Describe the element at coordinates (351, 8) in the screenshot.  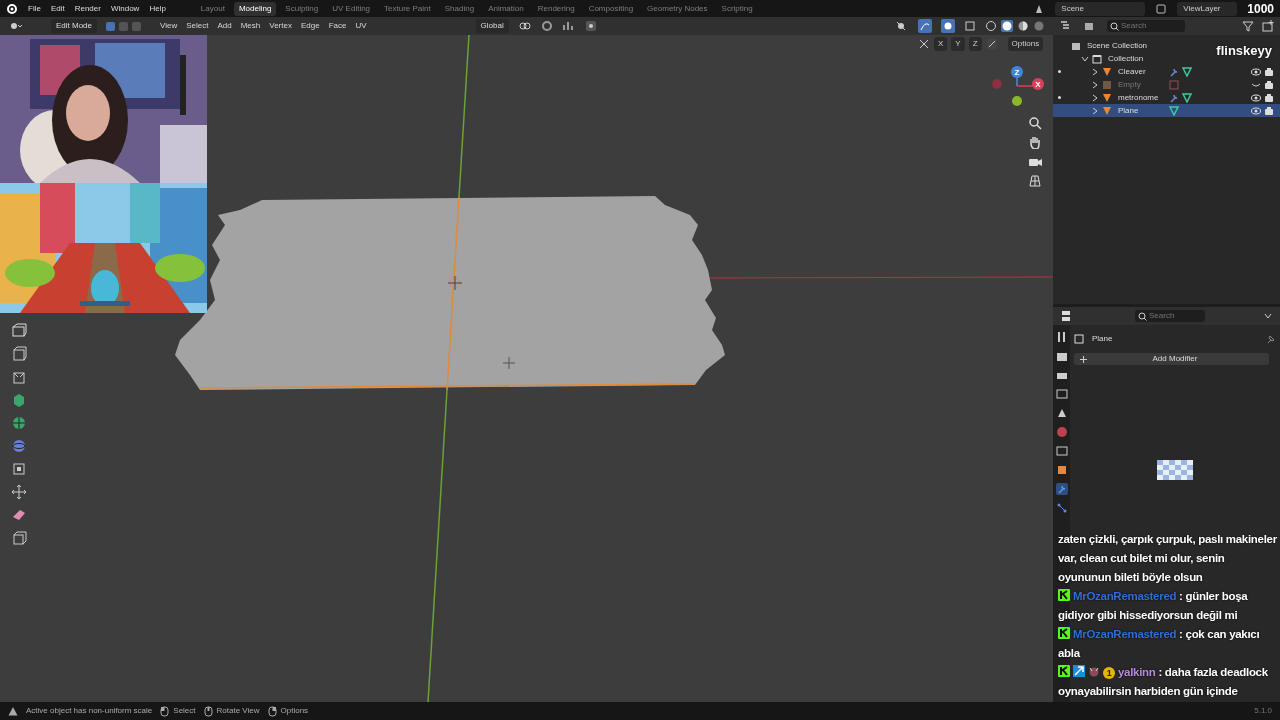
I see `workspace-tab: UV Editing` at that location.